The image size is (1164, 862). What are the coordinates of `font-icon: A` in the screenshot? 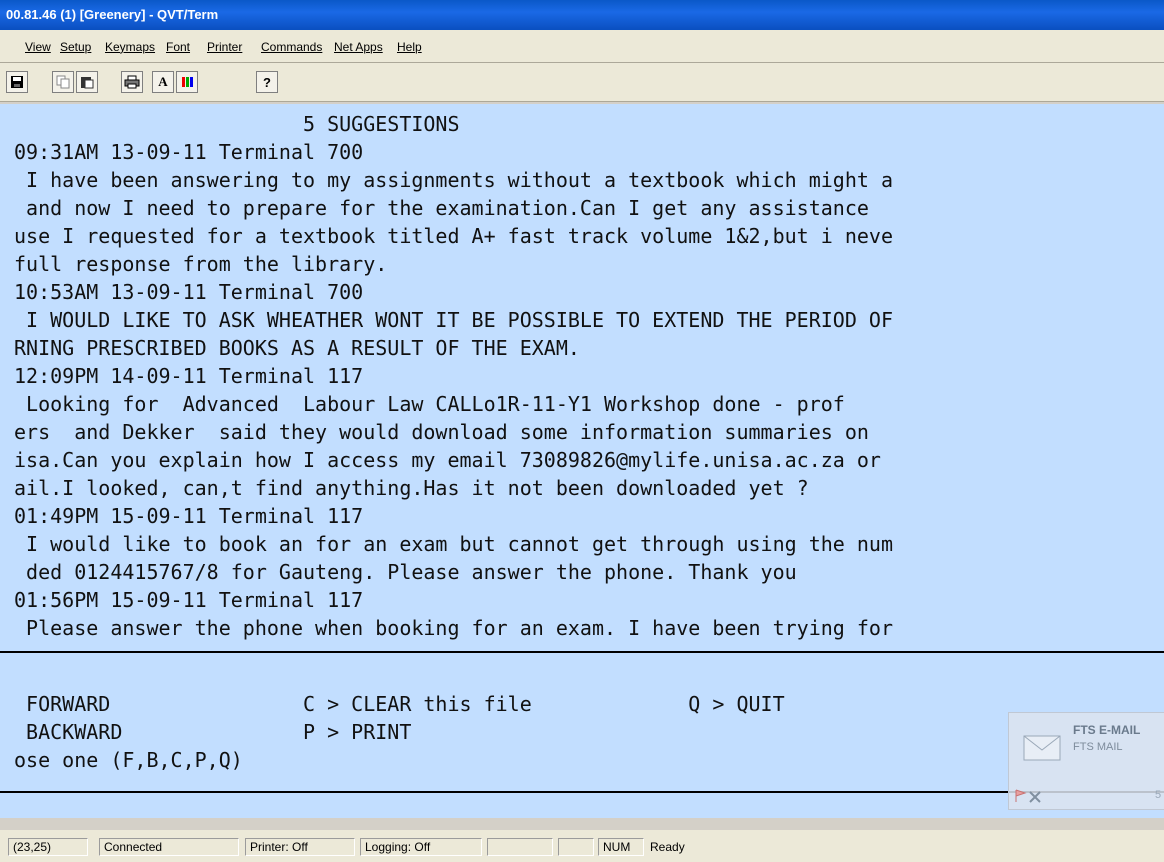 It's located at (163, 82).